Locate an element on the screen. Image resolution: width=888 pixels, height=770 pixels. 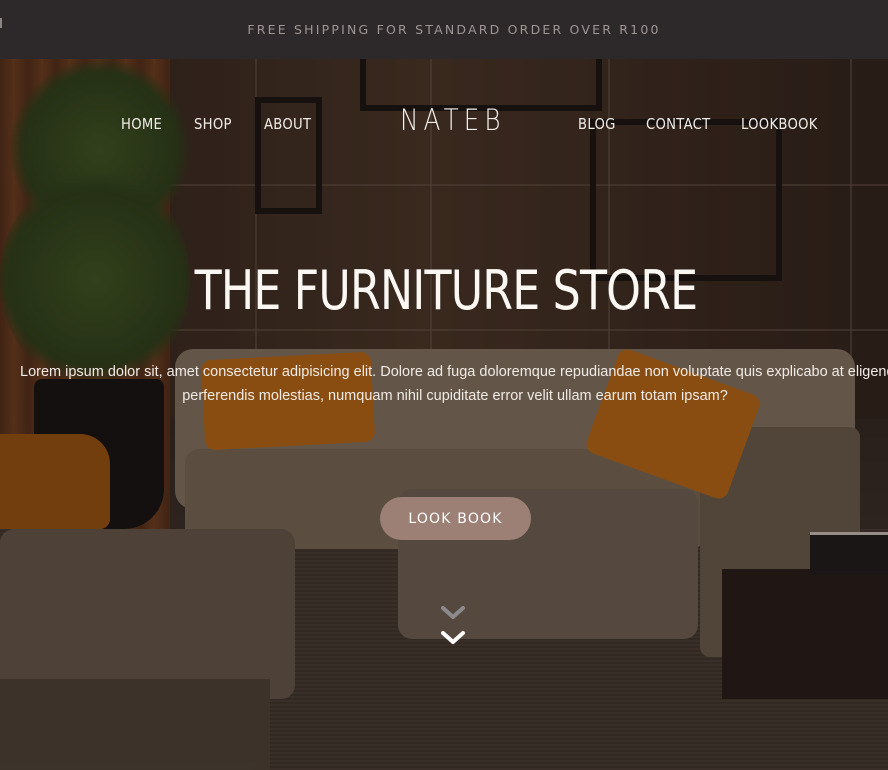
nav-shop: SHOP is located at coordinates (213, 124).